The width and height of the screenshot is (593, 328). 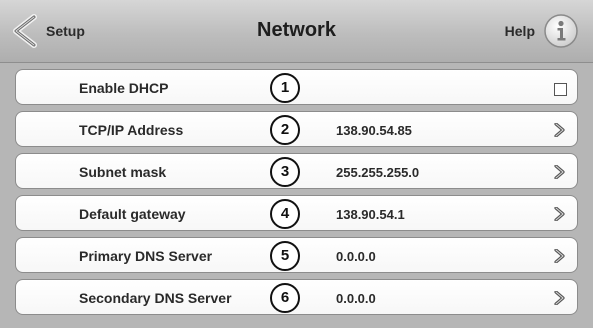 I want to click on setting-value: 138.90.54.85, so click(x=374, y=130).